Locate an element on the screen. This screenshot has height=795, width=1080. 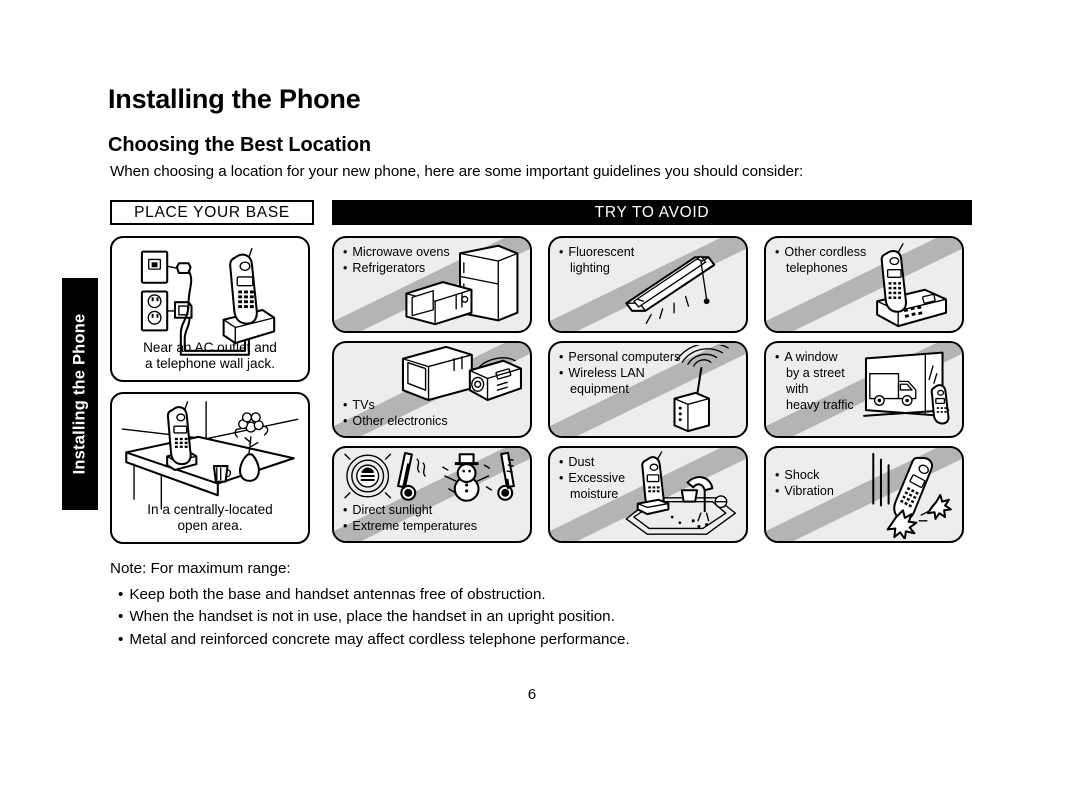
avoid-bullet: A window is located at coordinates (814, 358).